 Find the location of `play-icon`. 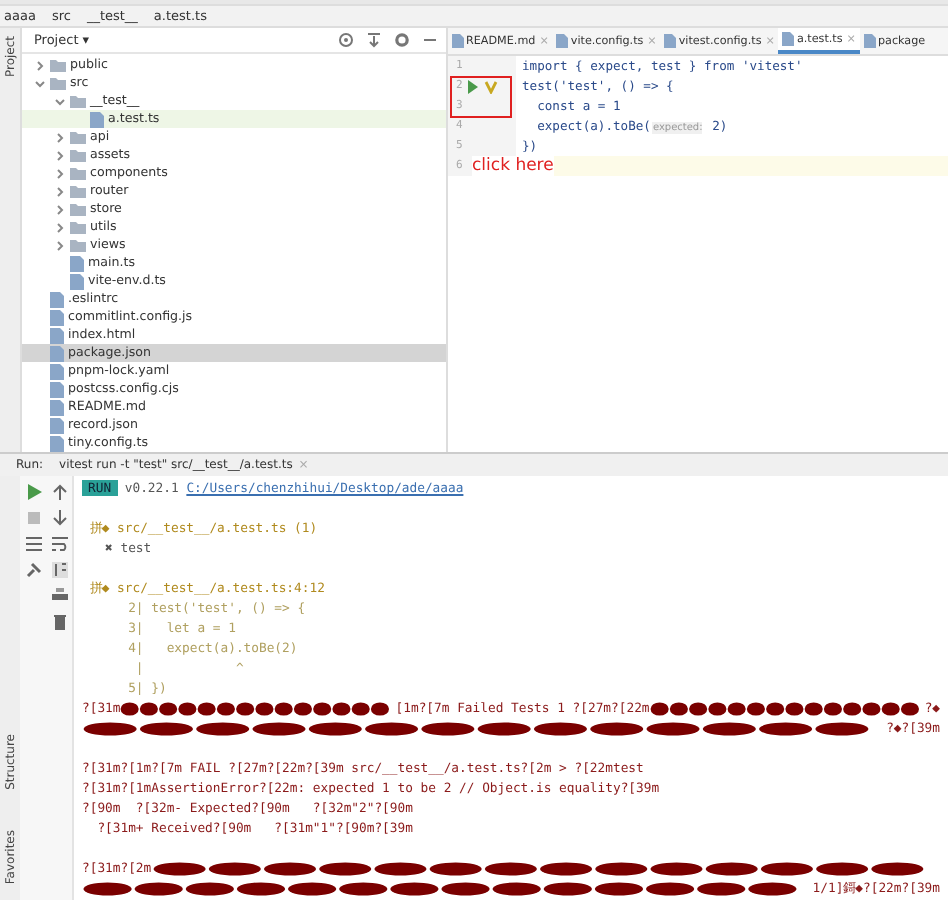

play-icon is located at coordinates (33, 492).